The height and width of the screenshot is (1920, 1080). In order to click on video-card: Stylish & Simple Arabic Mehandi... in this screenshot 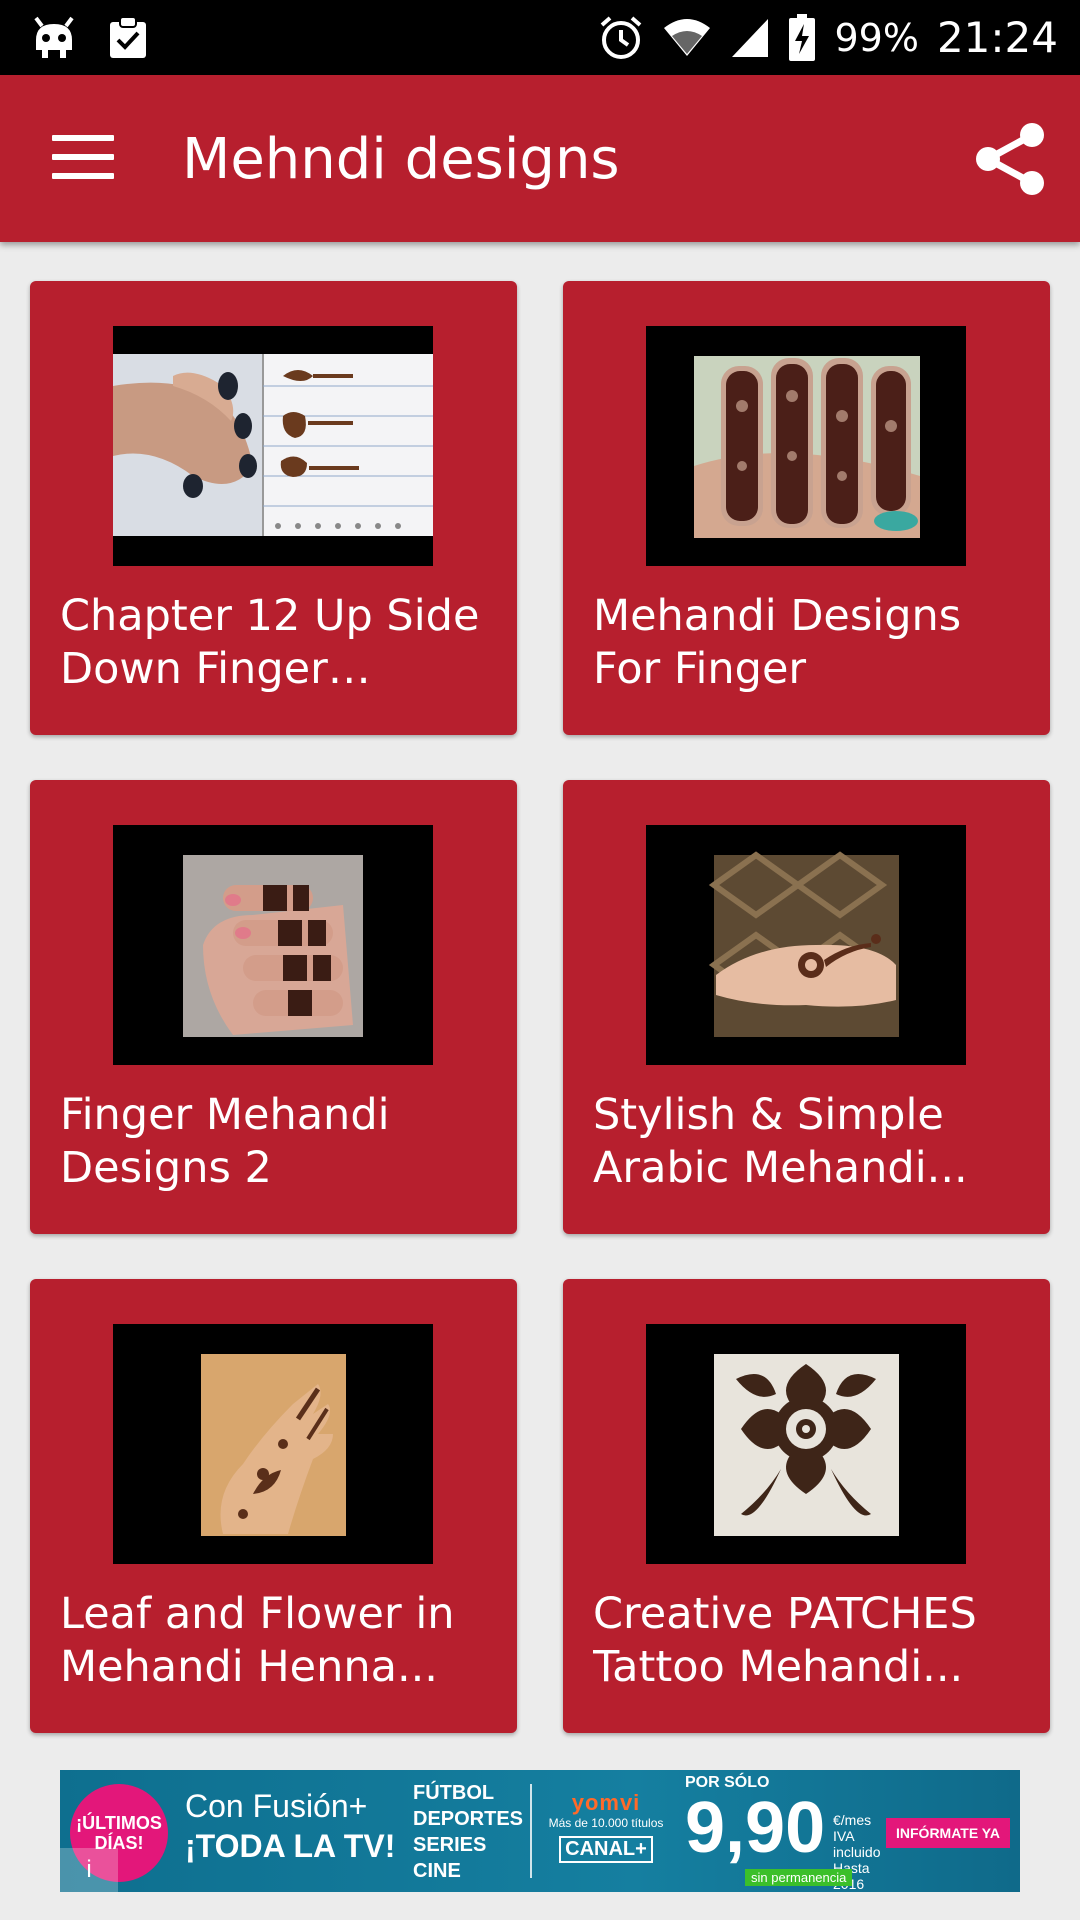, I will do `click(806, 1007)`.